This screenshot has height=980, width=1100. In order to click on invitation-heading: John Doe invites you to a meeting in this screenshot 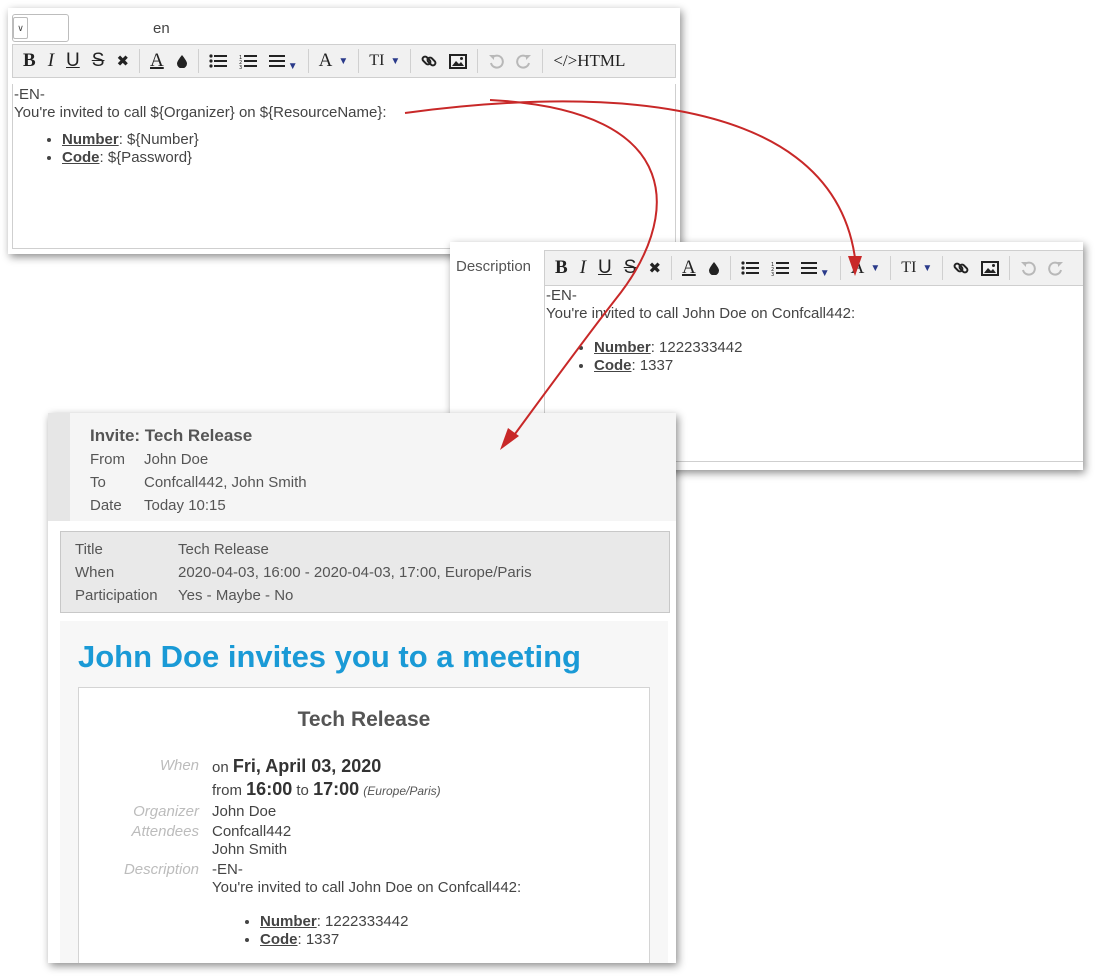, I will do `click(329, 656)`.